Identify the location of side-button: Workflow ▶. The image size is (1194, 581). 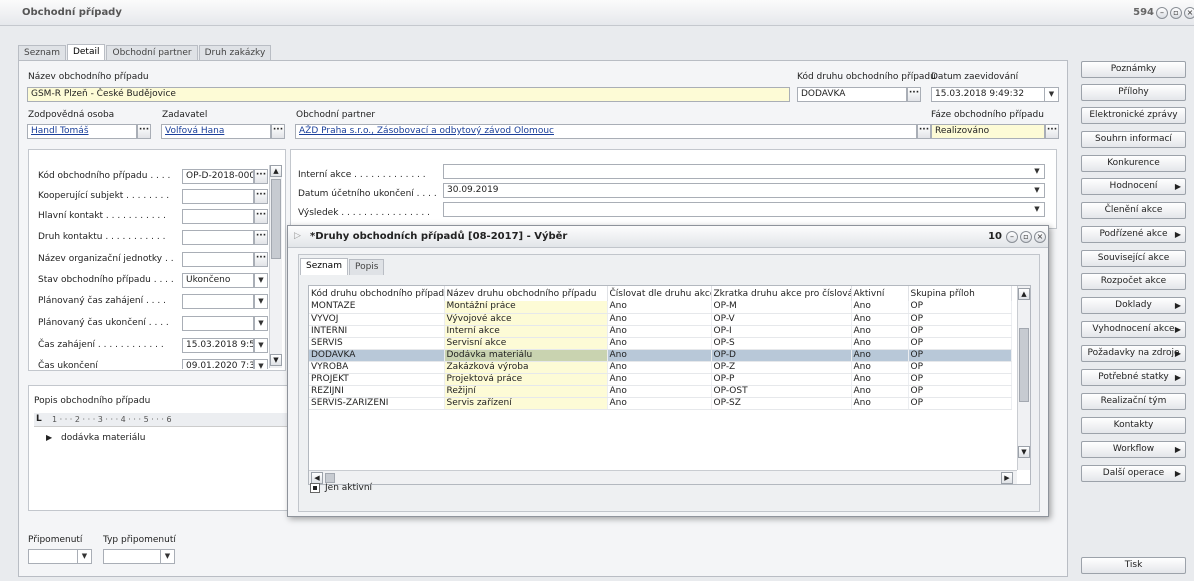
(1133, 449).